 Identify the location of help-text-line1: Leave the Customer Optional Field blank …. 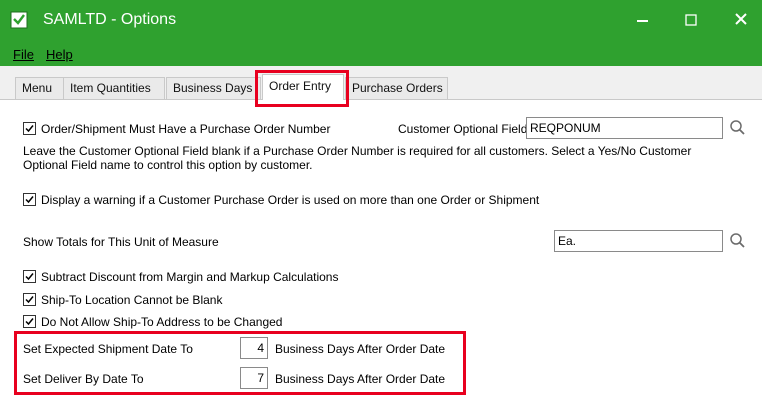
(357, 151).